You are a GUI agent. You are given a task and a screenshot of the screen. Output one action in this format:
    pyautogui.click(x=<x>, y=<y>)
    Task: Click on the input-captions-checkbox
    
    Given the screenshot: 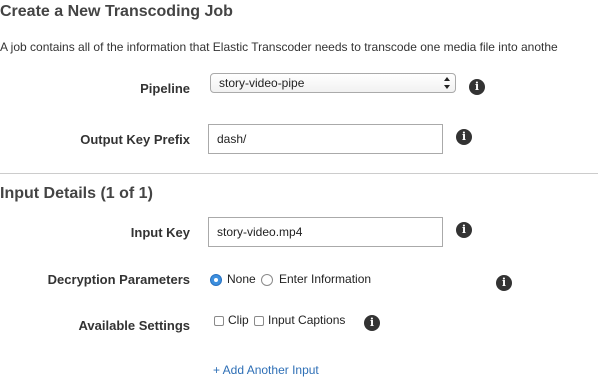 What is the action you would take?
    pyautogui.click(x=259, y=321)
    